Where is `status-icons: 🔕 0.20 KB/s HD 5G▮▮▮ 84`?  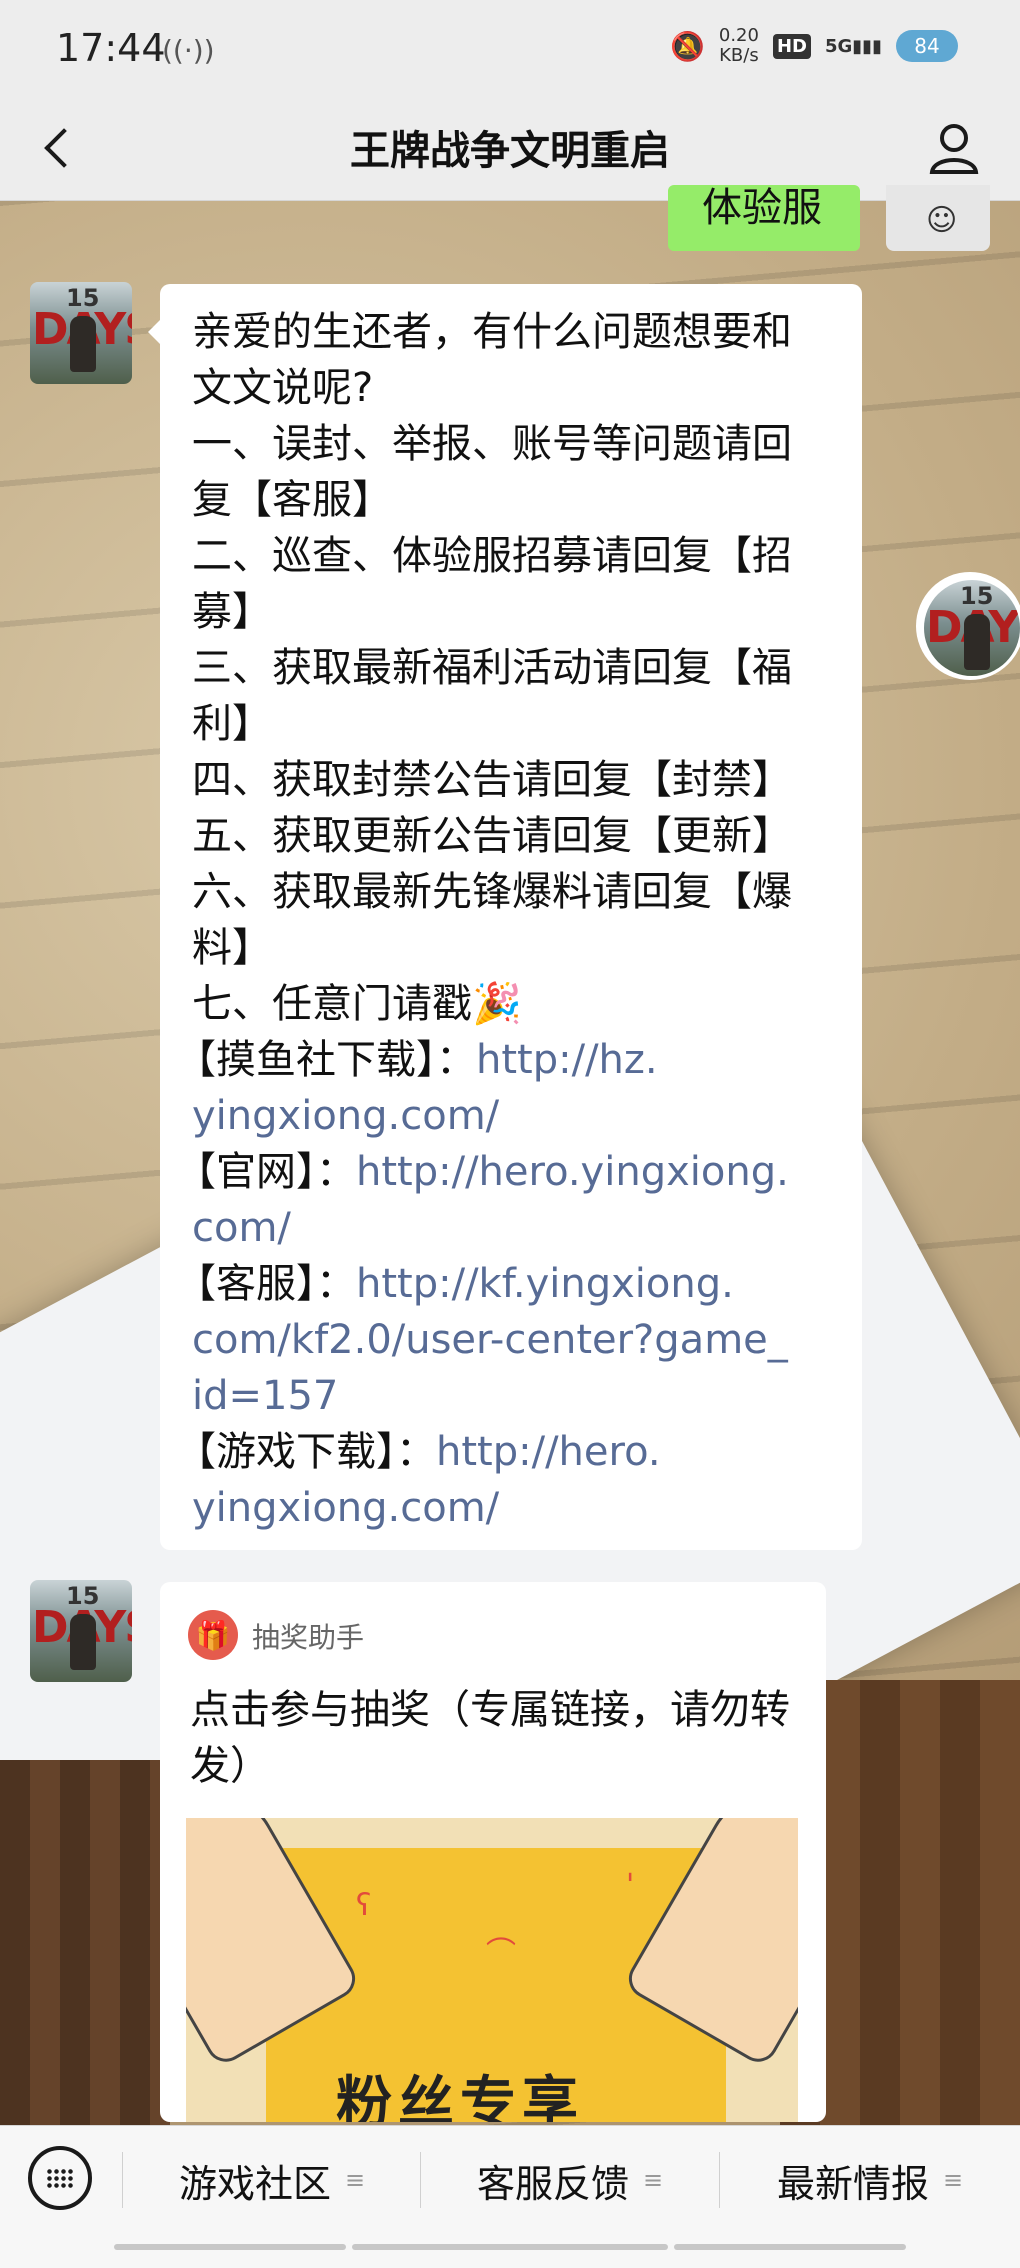 status-icons: 🔕 0.20 KB/s HD 5G▮▮▮ 84 is located at coordinates (814, 46).